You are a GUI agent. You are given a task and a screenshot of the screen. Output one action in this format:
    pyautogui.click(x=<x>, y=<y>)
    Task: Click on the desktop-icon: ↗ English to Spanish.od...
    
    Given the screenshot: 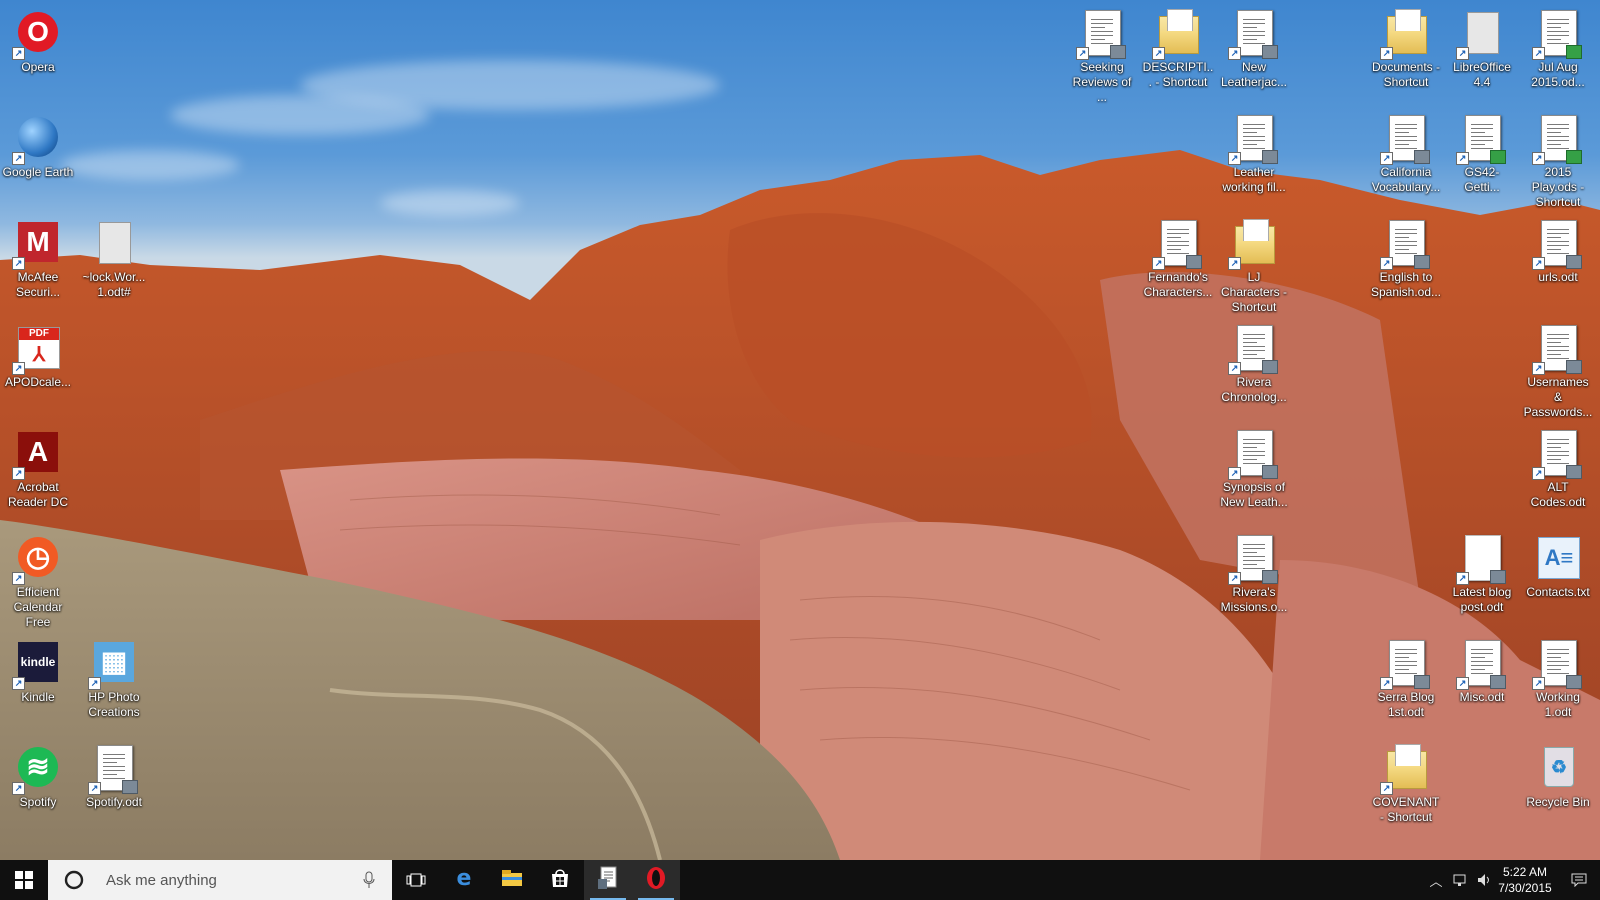 What is the action you would take?
    pyautogui.click(x=1406, y=266)
    